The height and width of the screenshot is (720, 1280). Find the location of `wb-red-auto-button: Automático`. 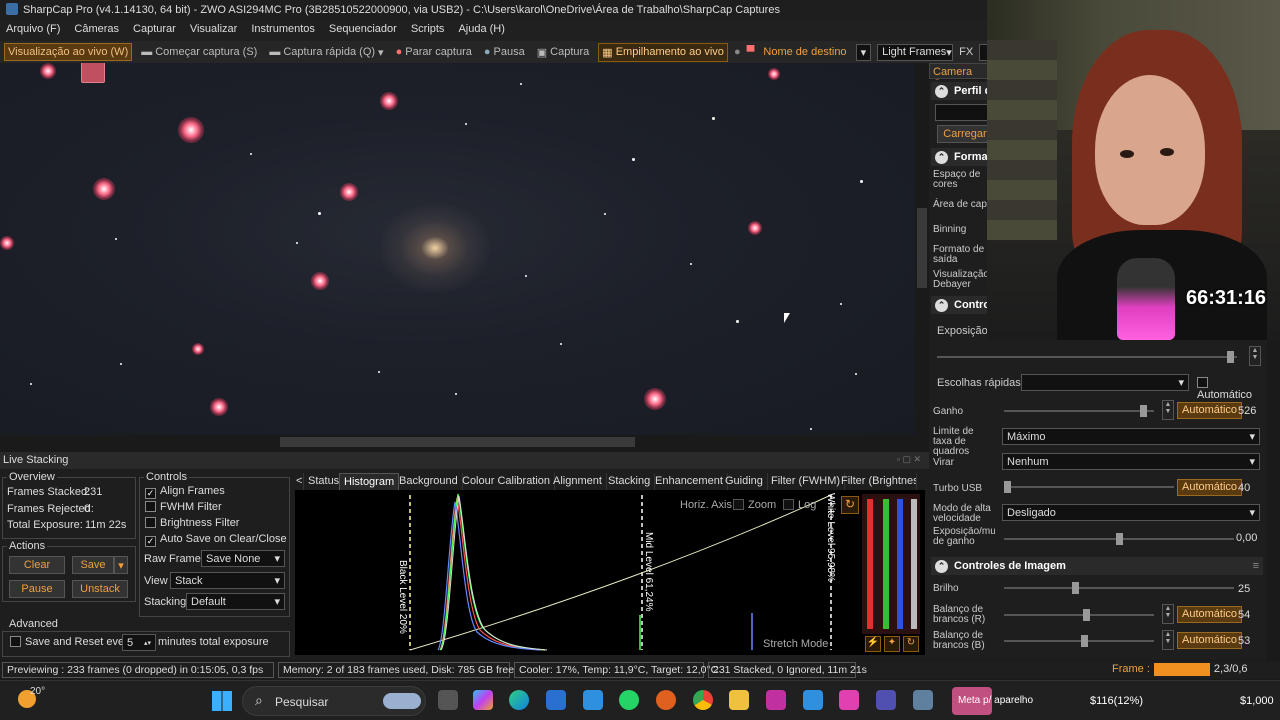

wb-red-auto-button: Automático is located at coordinates (1210, 614).